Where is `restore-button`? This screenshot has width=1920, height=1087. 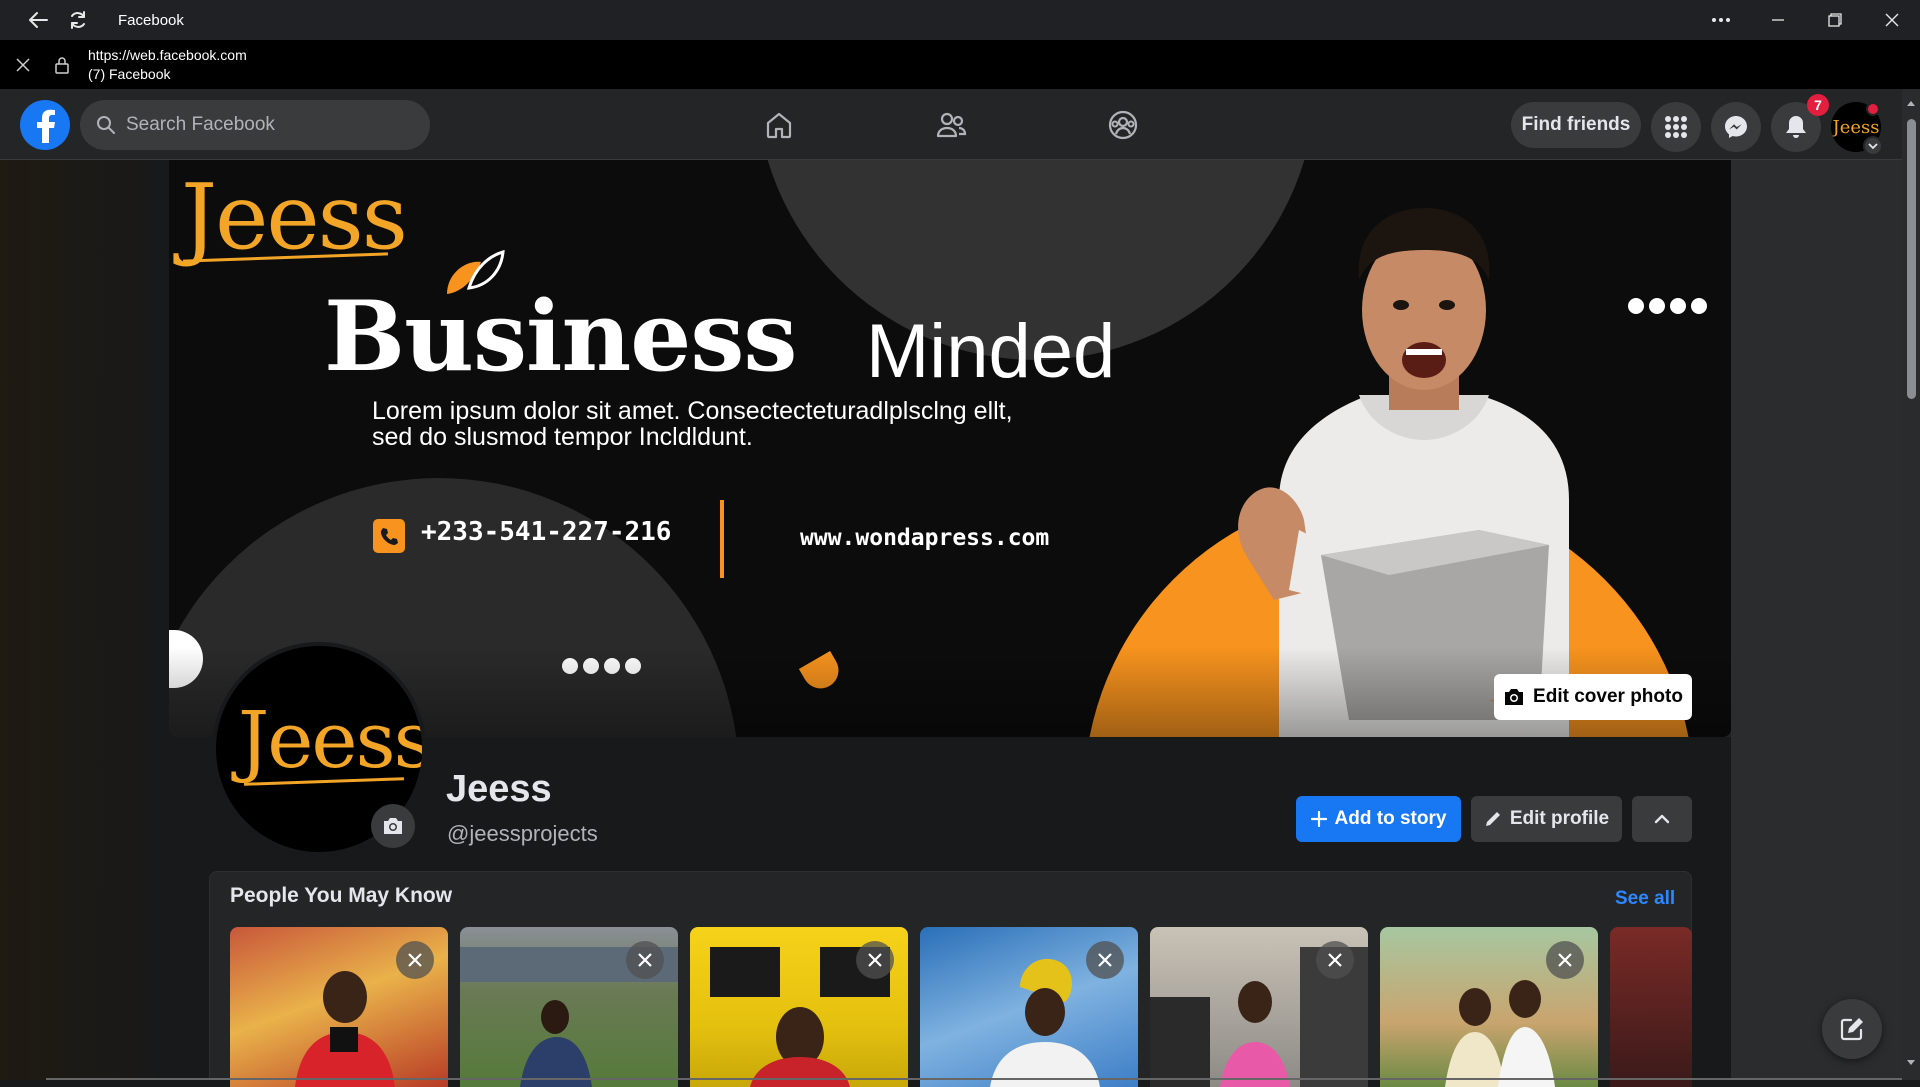
restore-button is located at coordinates (1834, 20).